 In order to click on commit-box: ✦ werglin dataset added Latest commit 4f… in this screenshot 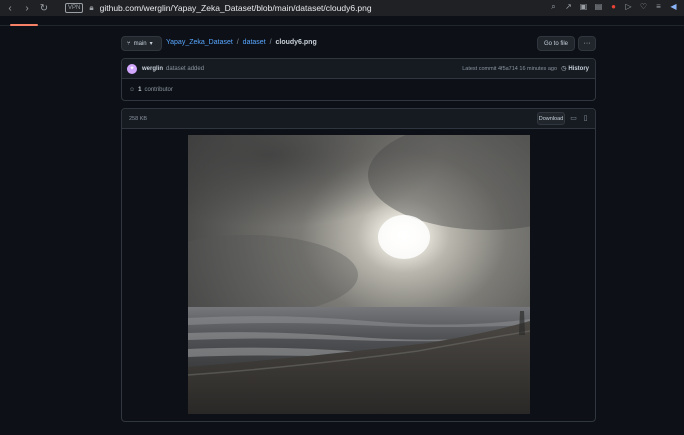, I will do `click(358, 79)`.